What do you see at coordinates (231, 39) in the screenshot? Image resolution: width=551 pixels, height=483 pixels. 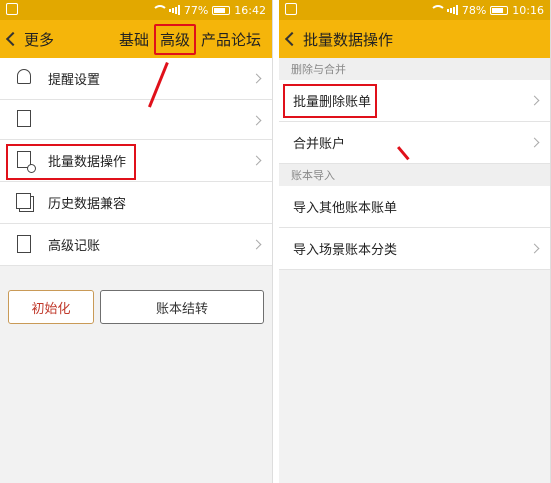 I see `tab-forum: 产品论坛` at bounding box center [231, 39].